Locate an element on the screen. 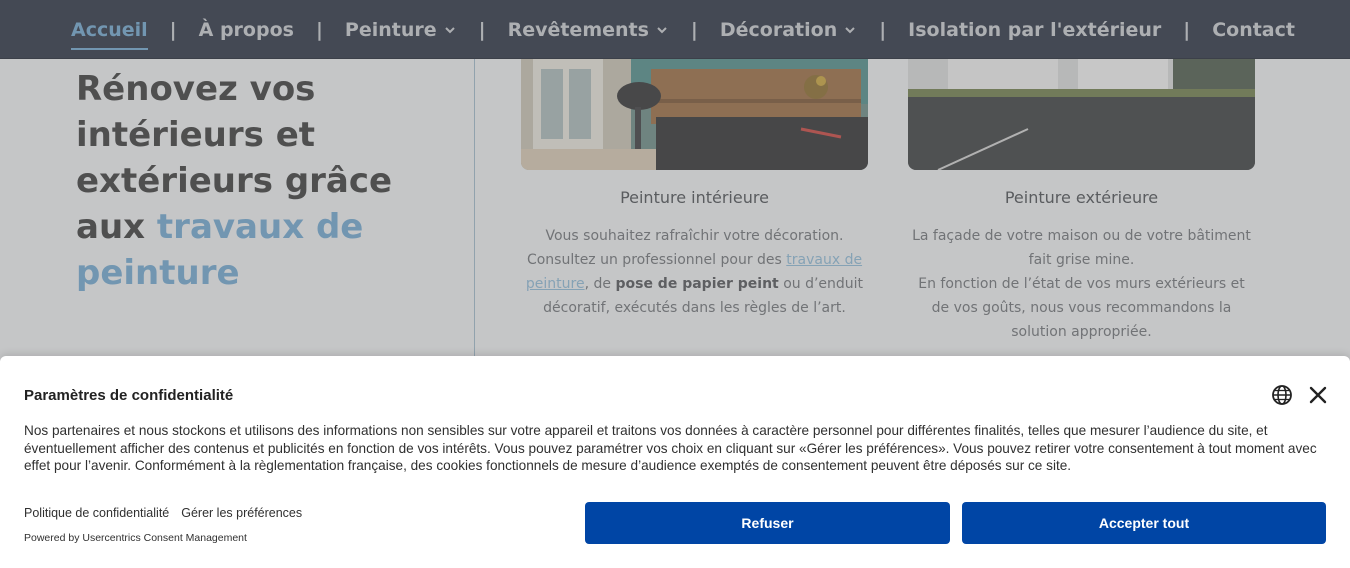 The image size is (1350, 568). consent-title: Paramètres de confidentialité is located at coordinates (129, 395).